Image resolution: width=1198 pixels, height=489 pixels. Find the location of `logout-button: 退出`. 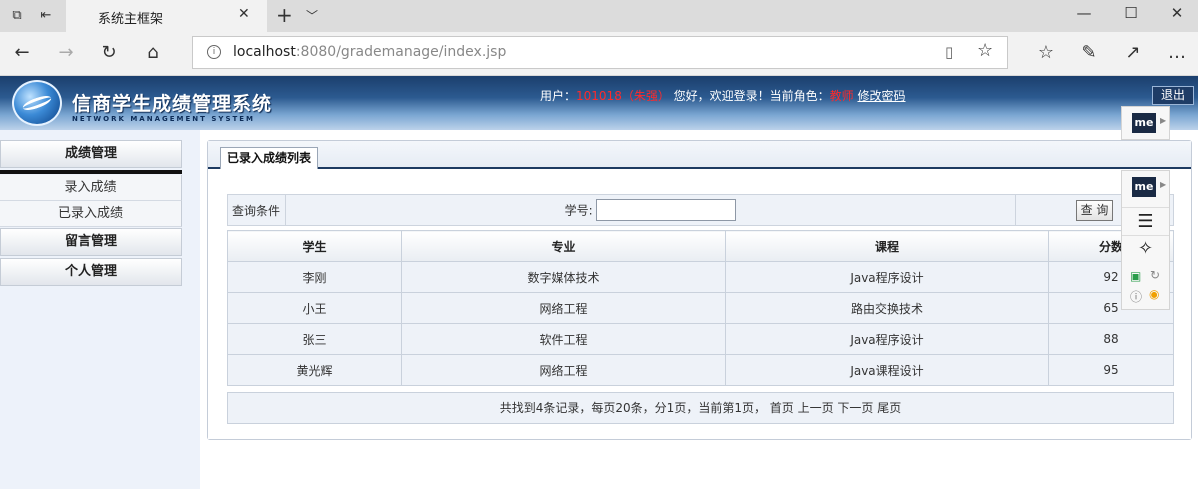

logout-button: 退出 is located at coordinates (1173, 95).